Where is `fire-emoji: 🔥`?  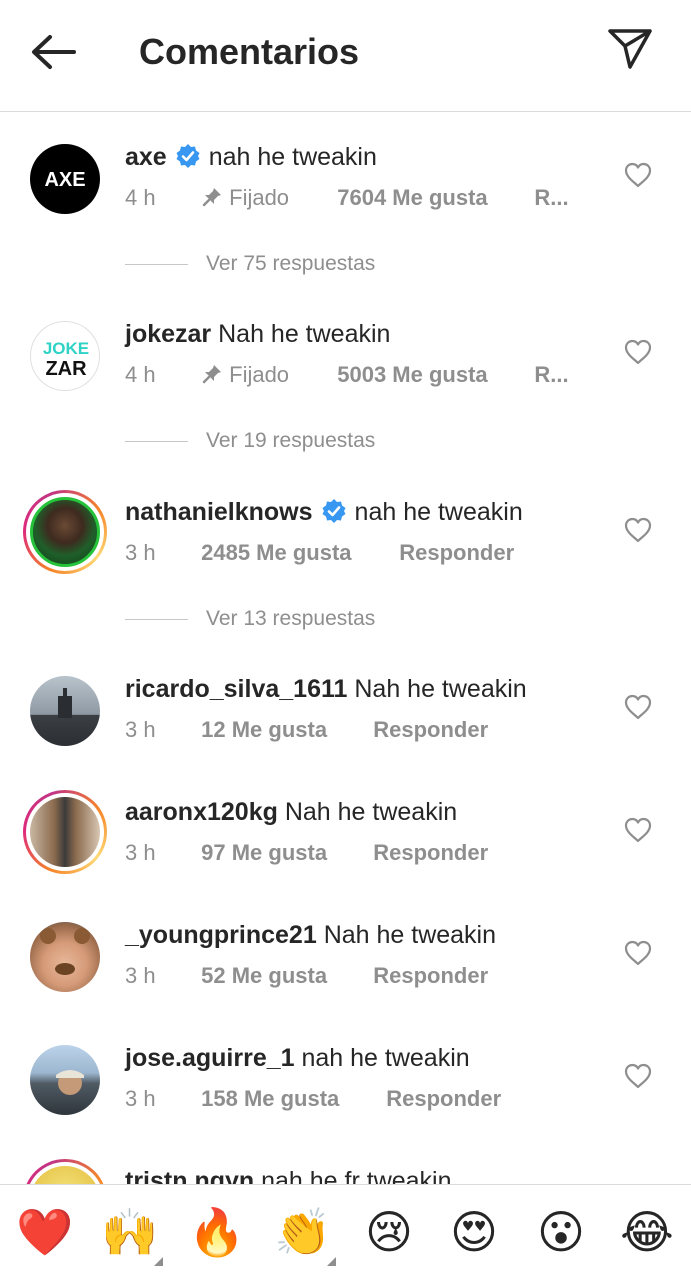
fire-emoji: 🔥 is located at coordinates (216, 1232).